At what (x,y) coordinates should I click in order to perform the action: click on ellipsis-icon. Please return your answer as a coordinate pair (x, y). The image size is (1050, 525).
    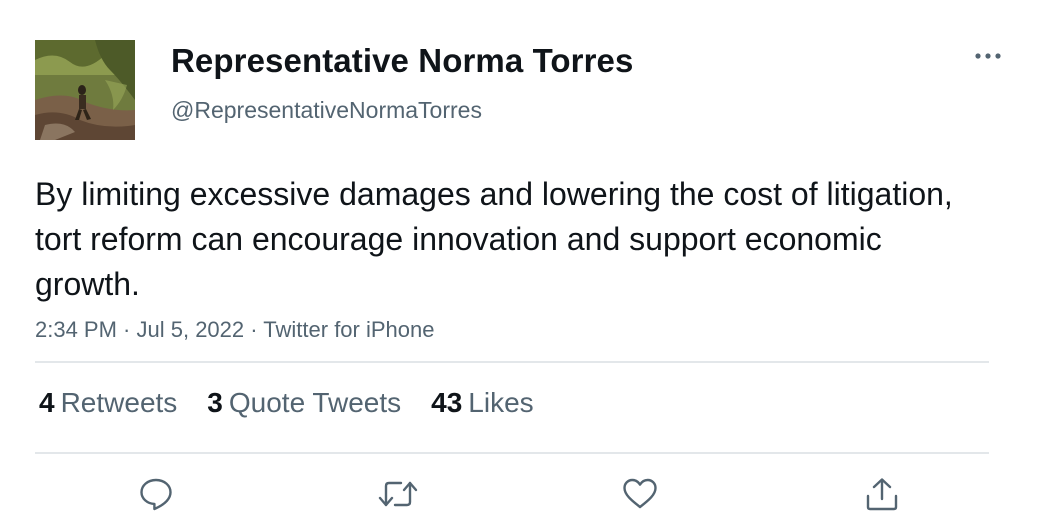
    Looking at the image, I should click on (988, 56).